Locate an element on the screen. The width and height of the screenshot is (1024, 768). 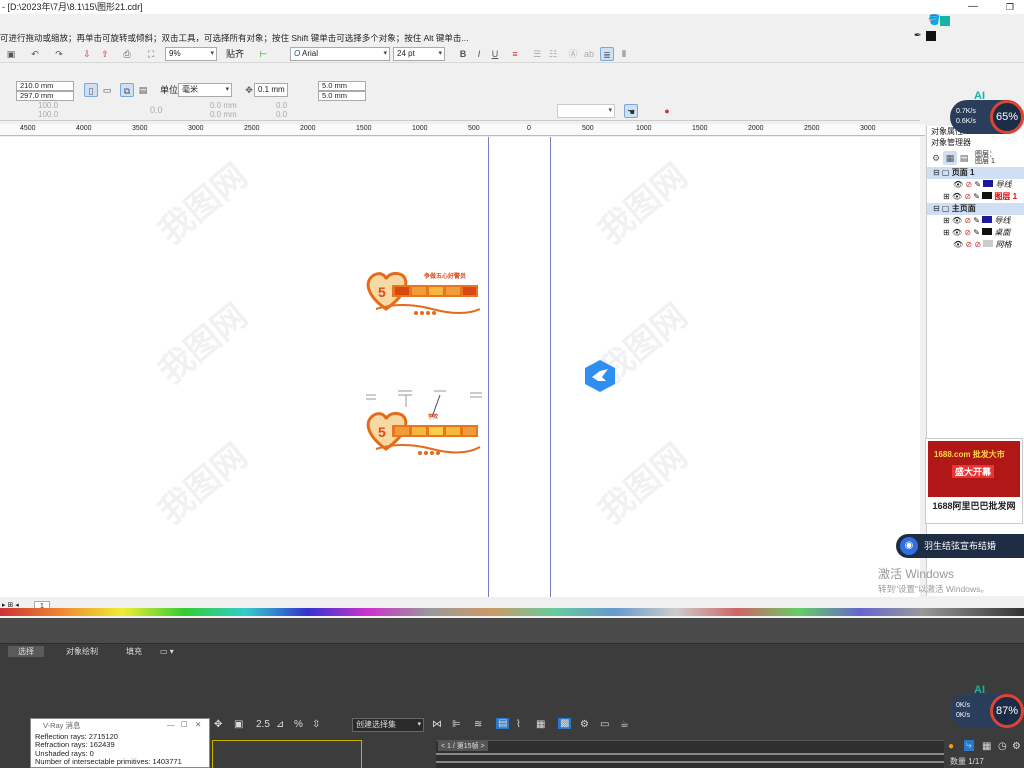
tree-row-page1: ⊟ ▢ 页面 1 is located at coordinates (975, 173).